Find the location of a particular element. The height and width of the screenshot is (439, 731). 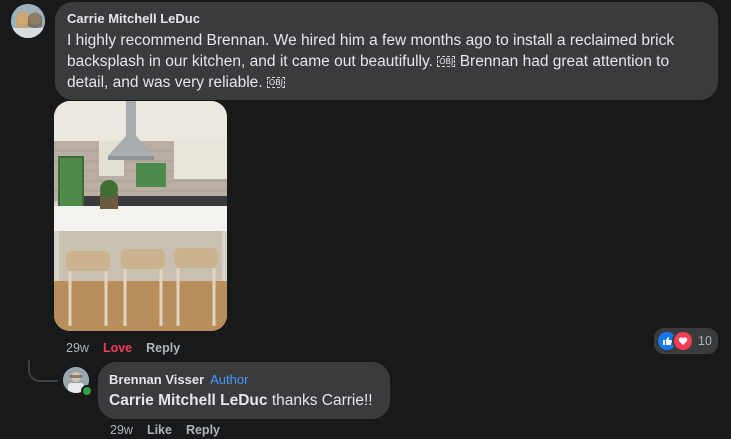

author-badge: Author is located at coordinates (229, 379).